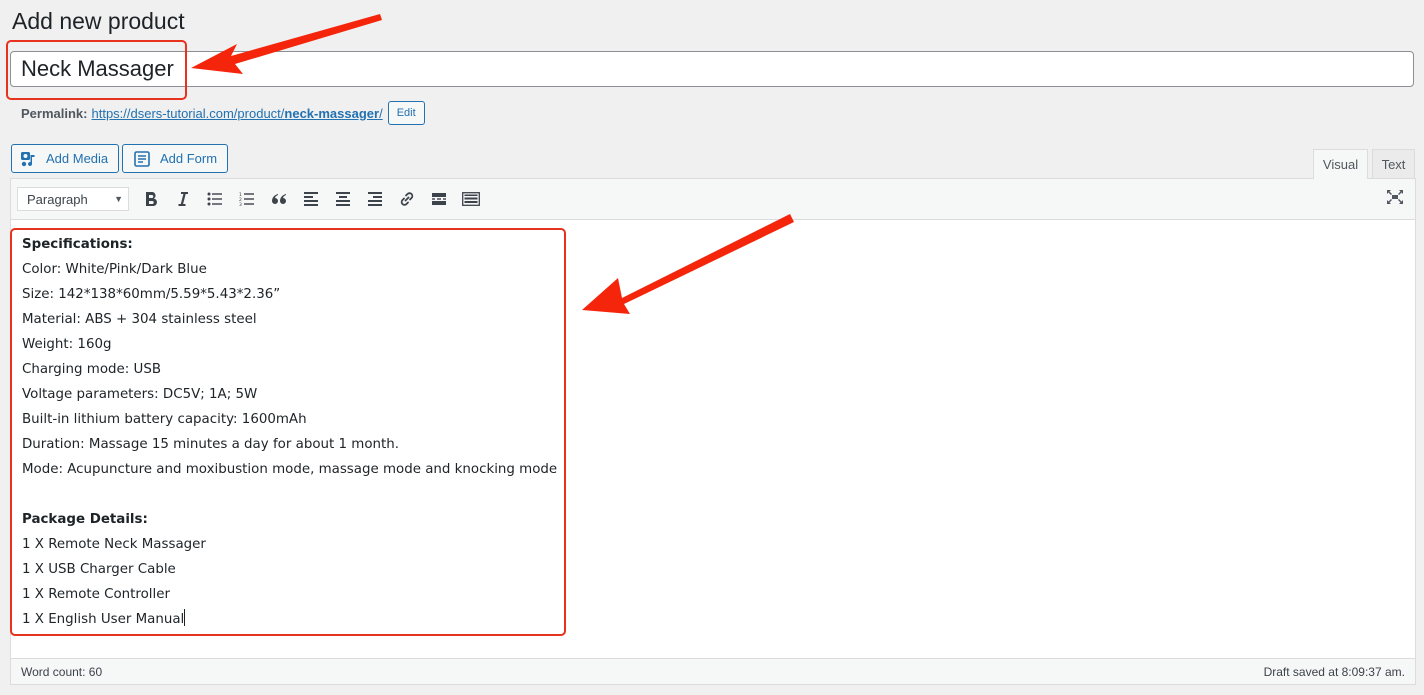  I want to click on toolbar-toggle-icon, so click(471, 199).